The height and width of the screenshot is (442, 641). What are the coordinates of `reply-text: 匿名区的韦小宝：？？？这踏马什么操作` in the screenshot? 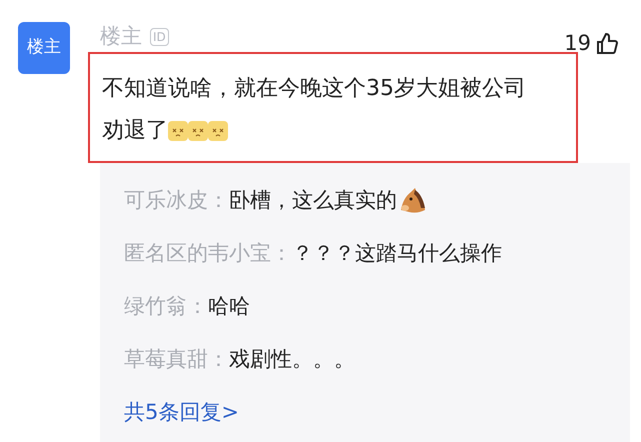 It's located at (313, 253).